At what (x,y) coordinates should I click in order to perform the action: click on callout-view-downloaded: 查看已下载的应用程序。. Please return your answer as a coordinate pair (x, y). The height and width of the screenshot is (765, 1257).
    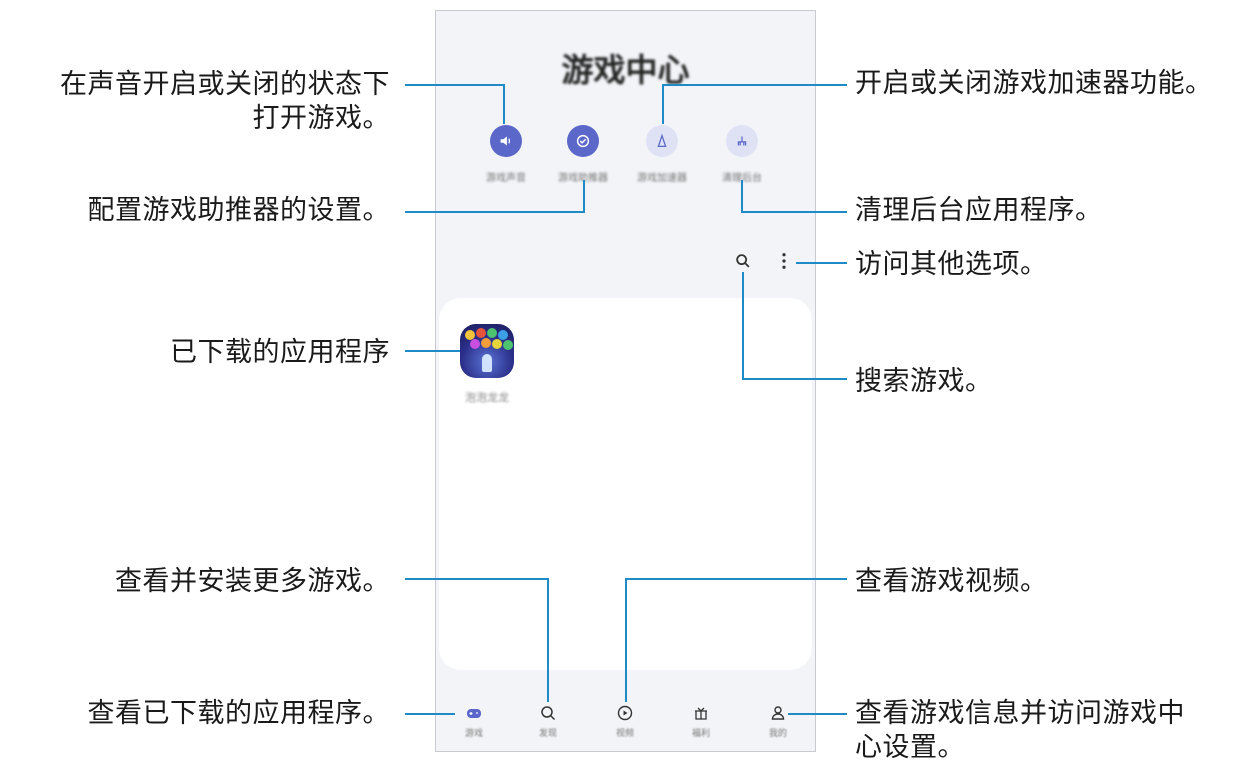
    Looking at the image, I should click on (238, 713).